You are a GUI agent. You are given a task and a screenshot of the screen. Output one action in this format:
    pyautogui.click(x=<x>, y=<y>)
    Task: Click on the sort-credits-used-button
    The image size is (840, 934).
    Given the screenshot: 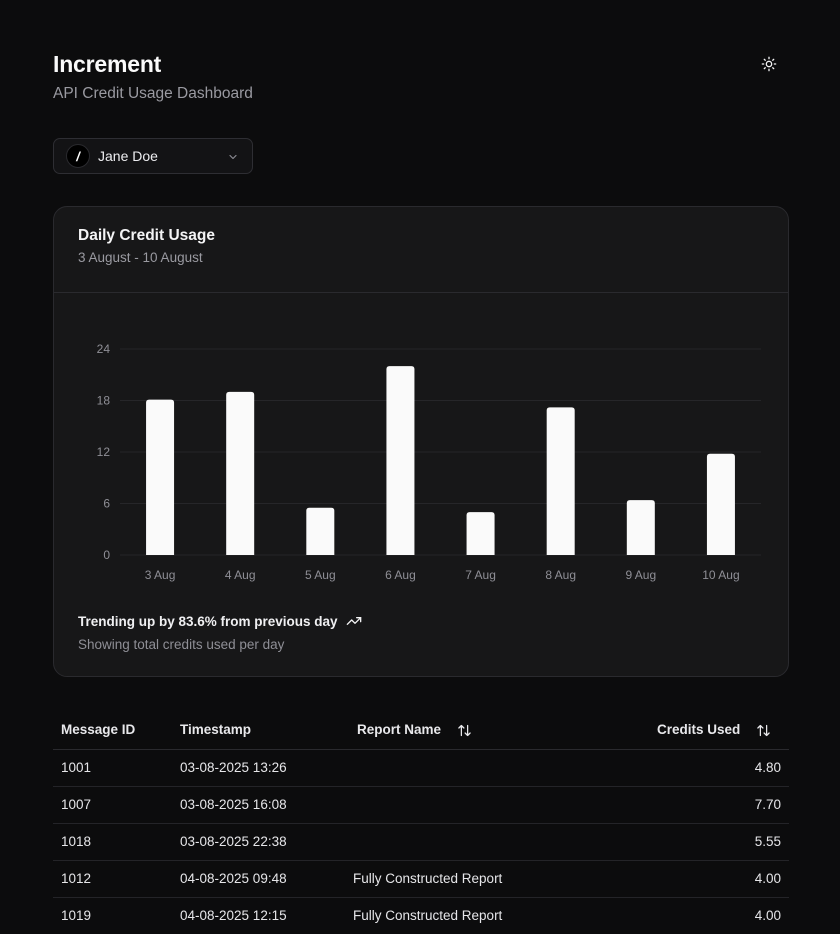 What is the action you would take?
    pyautogui.click(x=763, y=730)
    